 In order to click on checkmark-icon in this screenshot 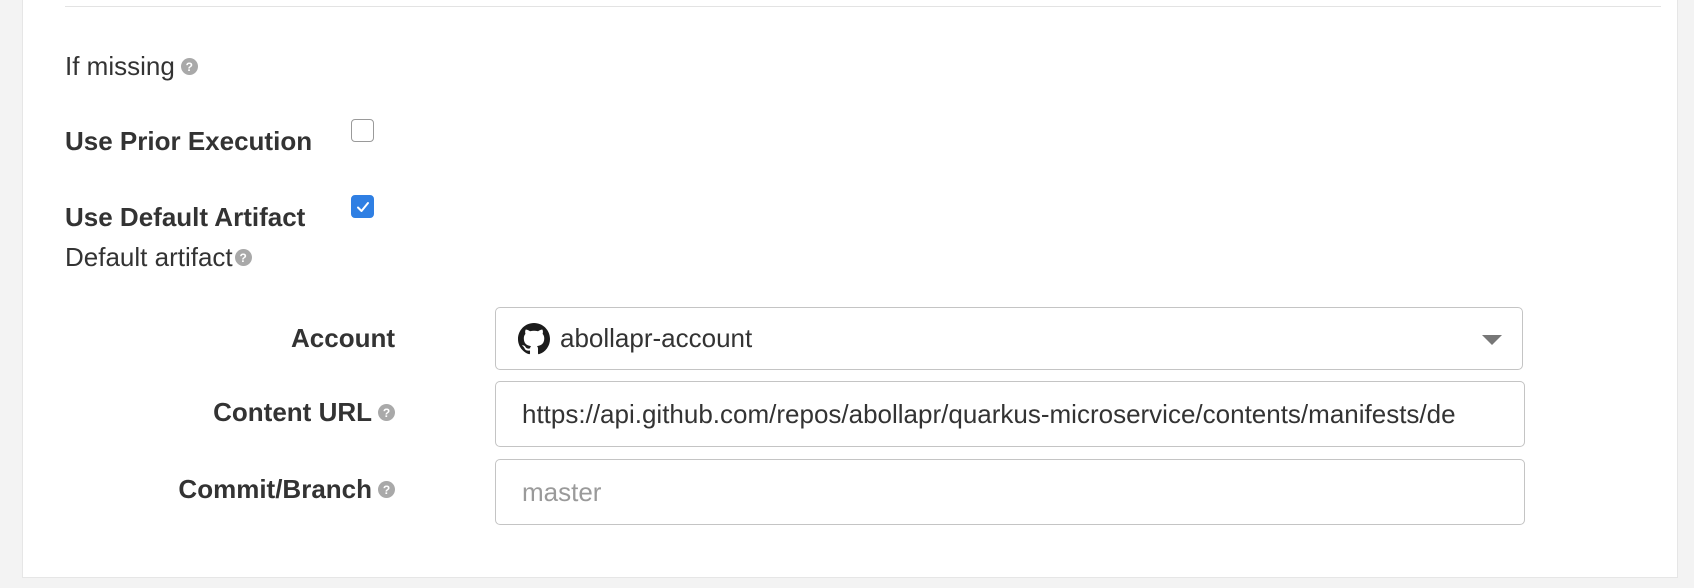, I will do `click(362, 206)`.